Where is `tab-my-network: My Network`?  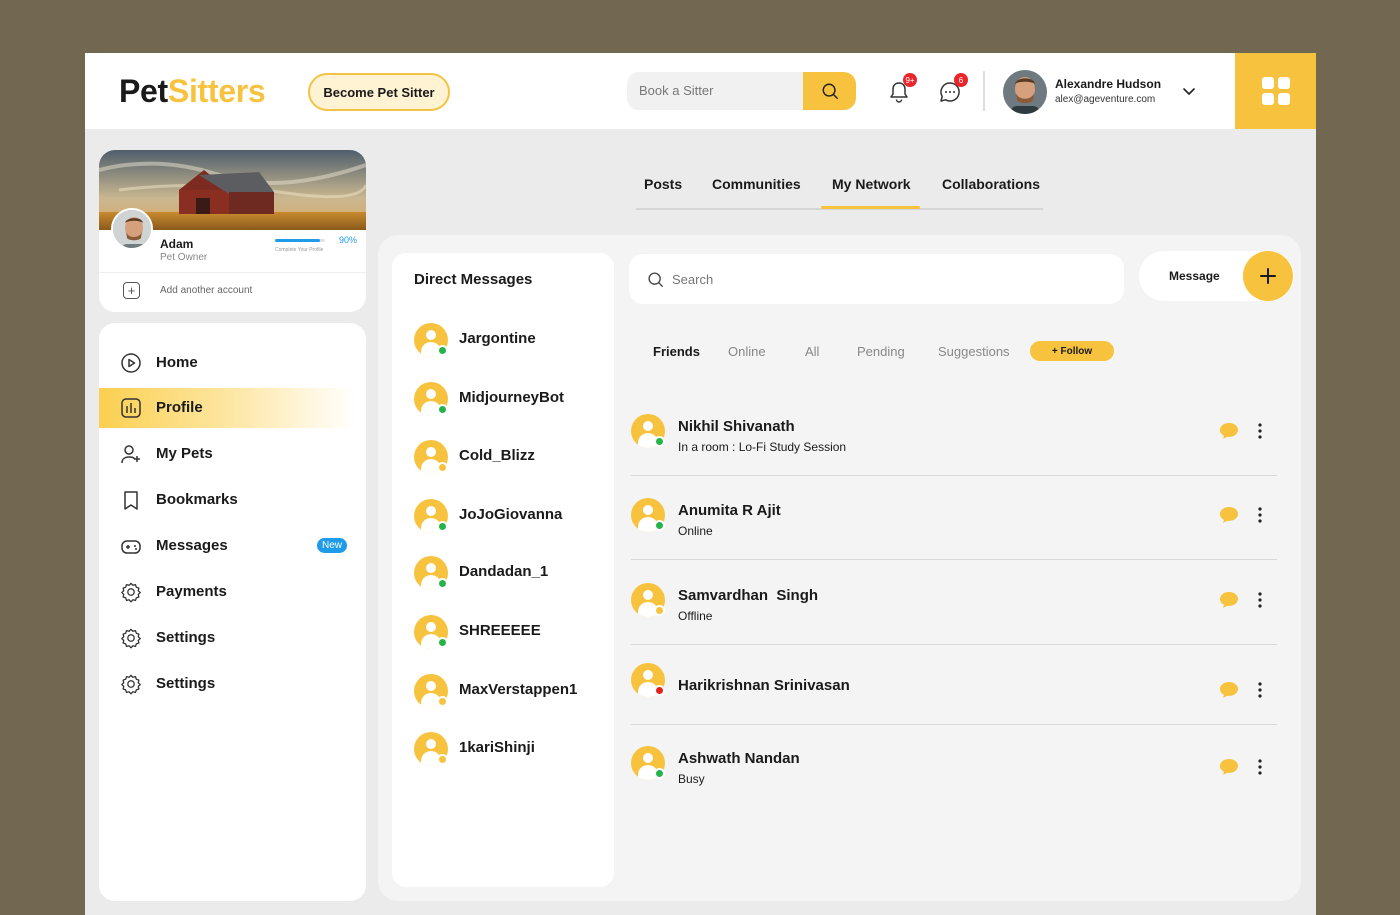 tab-my-network: My Network is located at coordinates (871, 184).